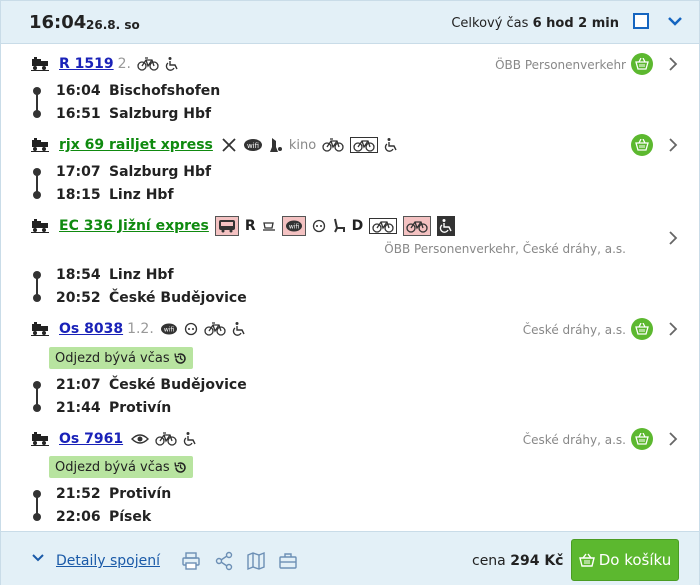 The width and height of the screenshot is (700, 585). What do you see at coordinates (350, 22) in the screenshot?
I see `connection-header: 16:04 26.8. so Celkový čas 6 hod 2 min` at bounding box center [350, 22].